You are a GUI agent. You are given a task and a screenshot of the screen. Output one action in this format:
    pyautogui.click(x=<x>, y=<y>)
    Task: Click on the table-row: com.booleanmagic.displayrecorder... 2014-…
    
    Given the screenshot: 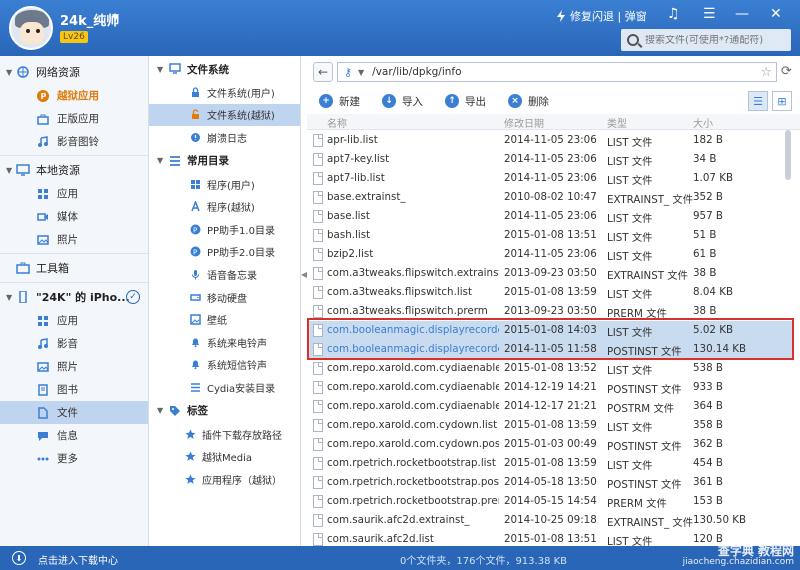 What is the action you would take?
    pyautogui.click(x=549, y=349)
    